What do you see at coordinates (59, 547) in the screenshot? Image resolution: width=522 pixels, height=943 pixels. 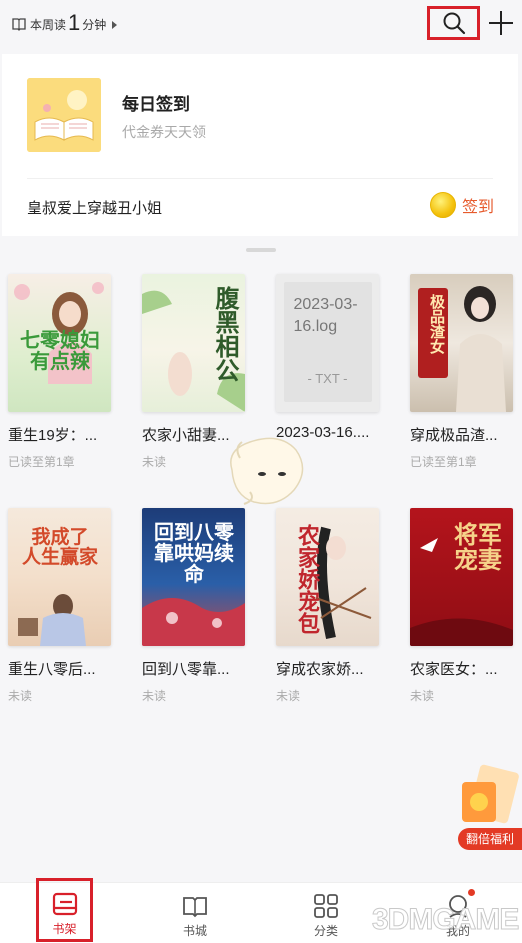 I see `book-cover-text: 我成了 人生赢家` at bounding box center [59, 547].